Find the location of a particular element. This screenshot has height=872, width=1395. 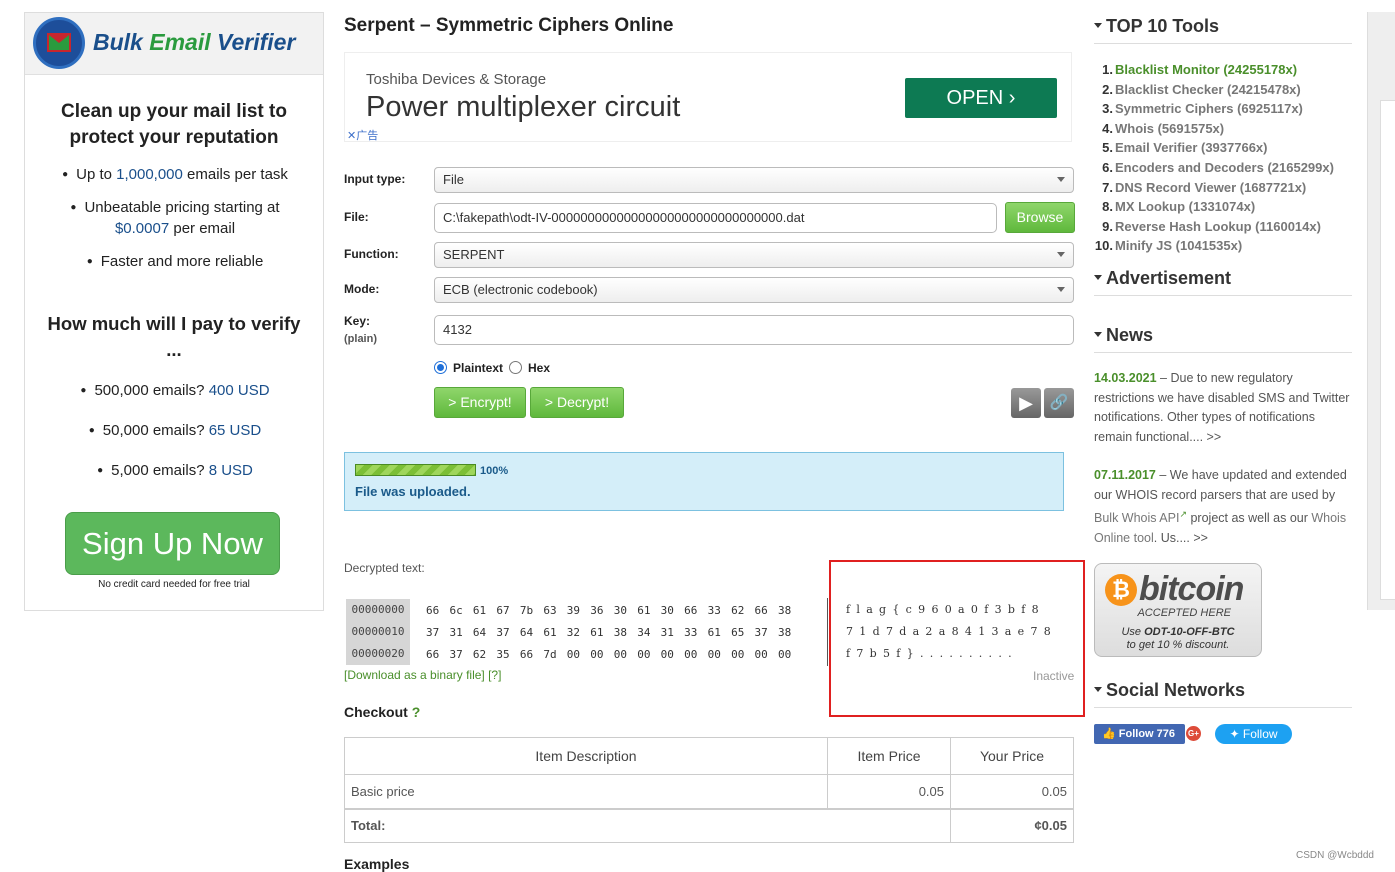

download-binary-link: [Download as a binary file] [?] is located at coordinates (422, 675).